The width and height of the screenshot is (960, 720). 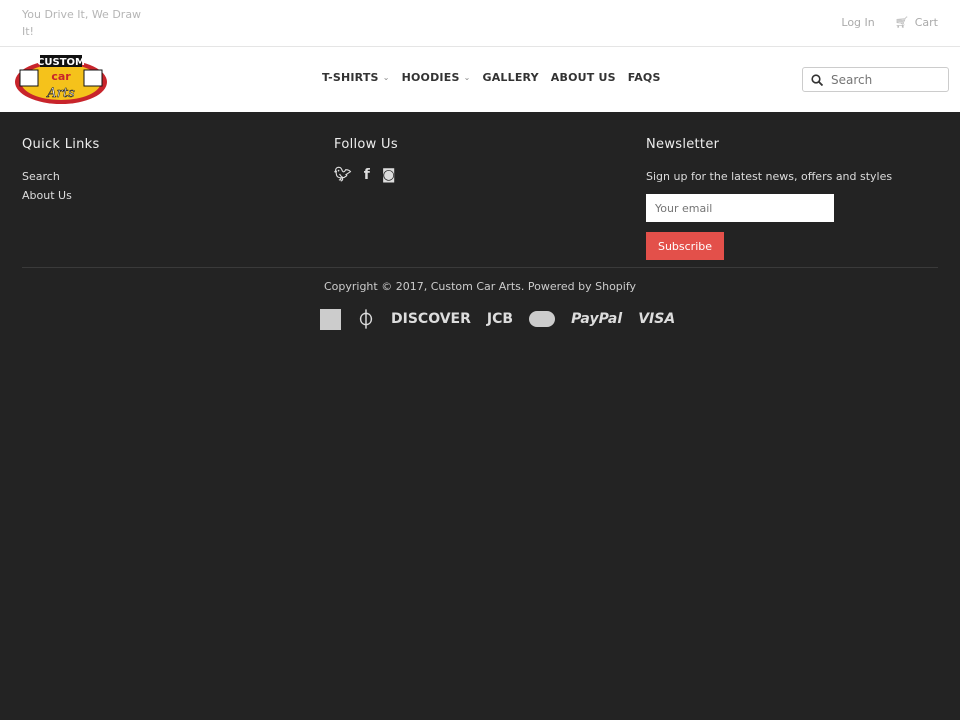 What do you see at coordinates (367, 175) in the screenshot?
I see `facebook-icon: f` at bounding box center [367, 175].